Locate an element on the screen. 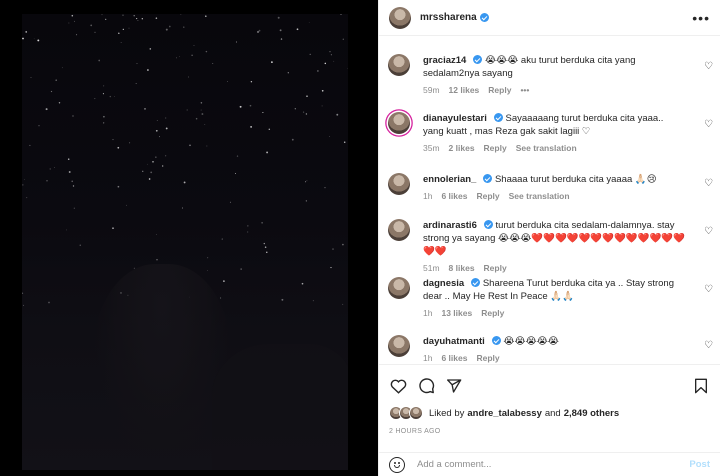 The image size is (720, 476). liker-avatar is located at coordinates (416, 413).